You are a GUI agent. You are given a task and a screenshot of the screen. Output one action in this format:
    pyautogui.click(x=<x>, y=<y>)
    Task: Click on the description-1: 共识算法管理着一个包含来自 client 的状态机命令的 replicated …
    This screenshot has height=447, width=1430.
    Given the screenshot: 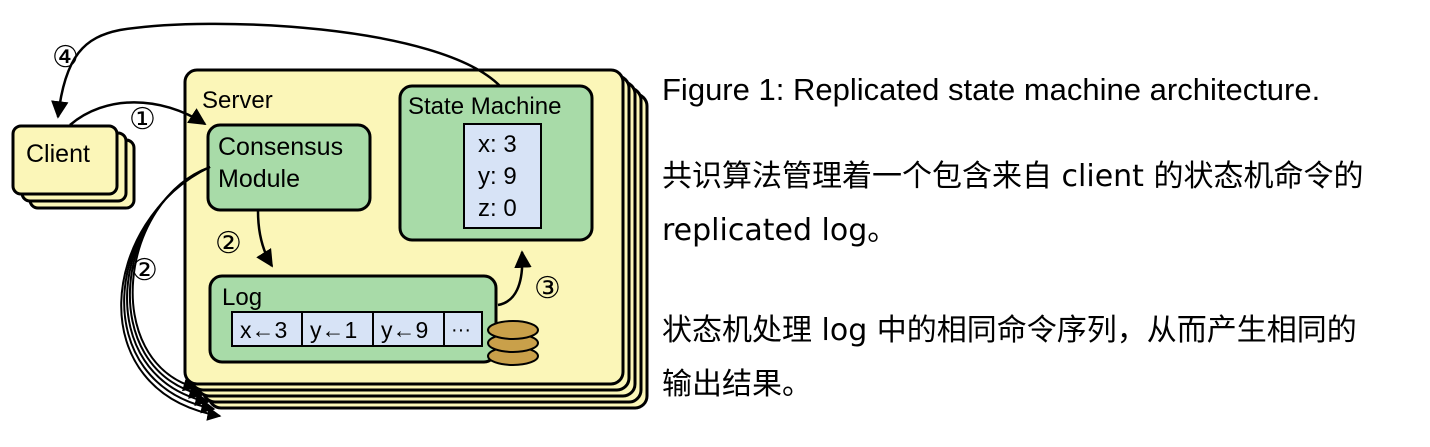 What is the action you would take?
    pyautogui.click(x=1012, y=204)
    